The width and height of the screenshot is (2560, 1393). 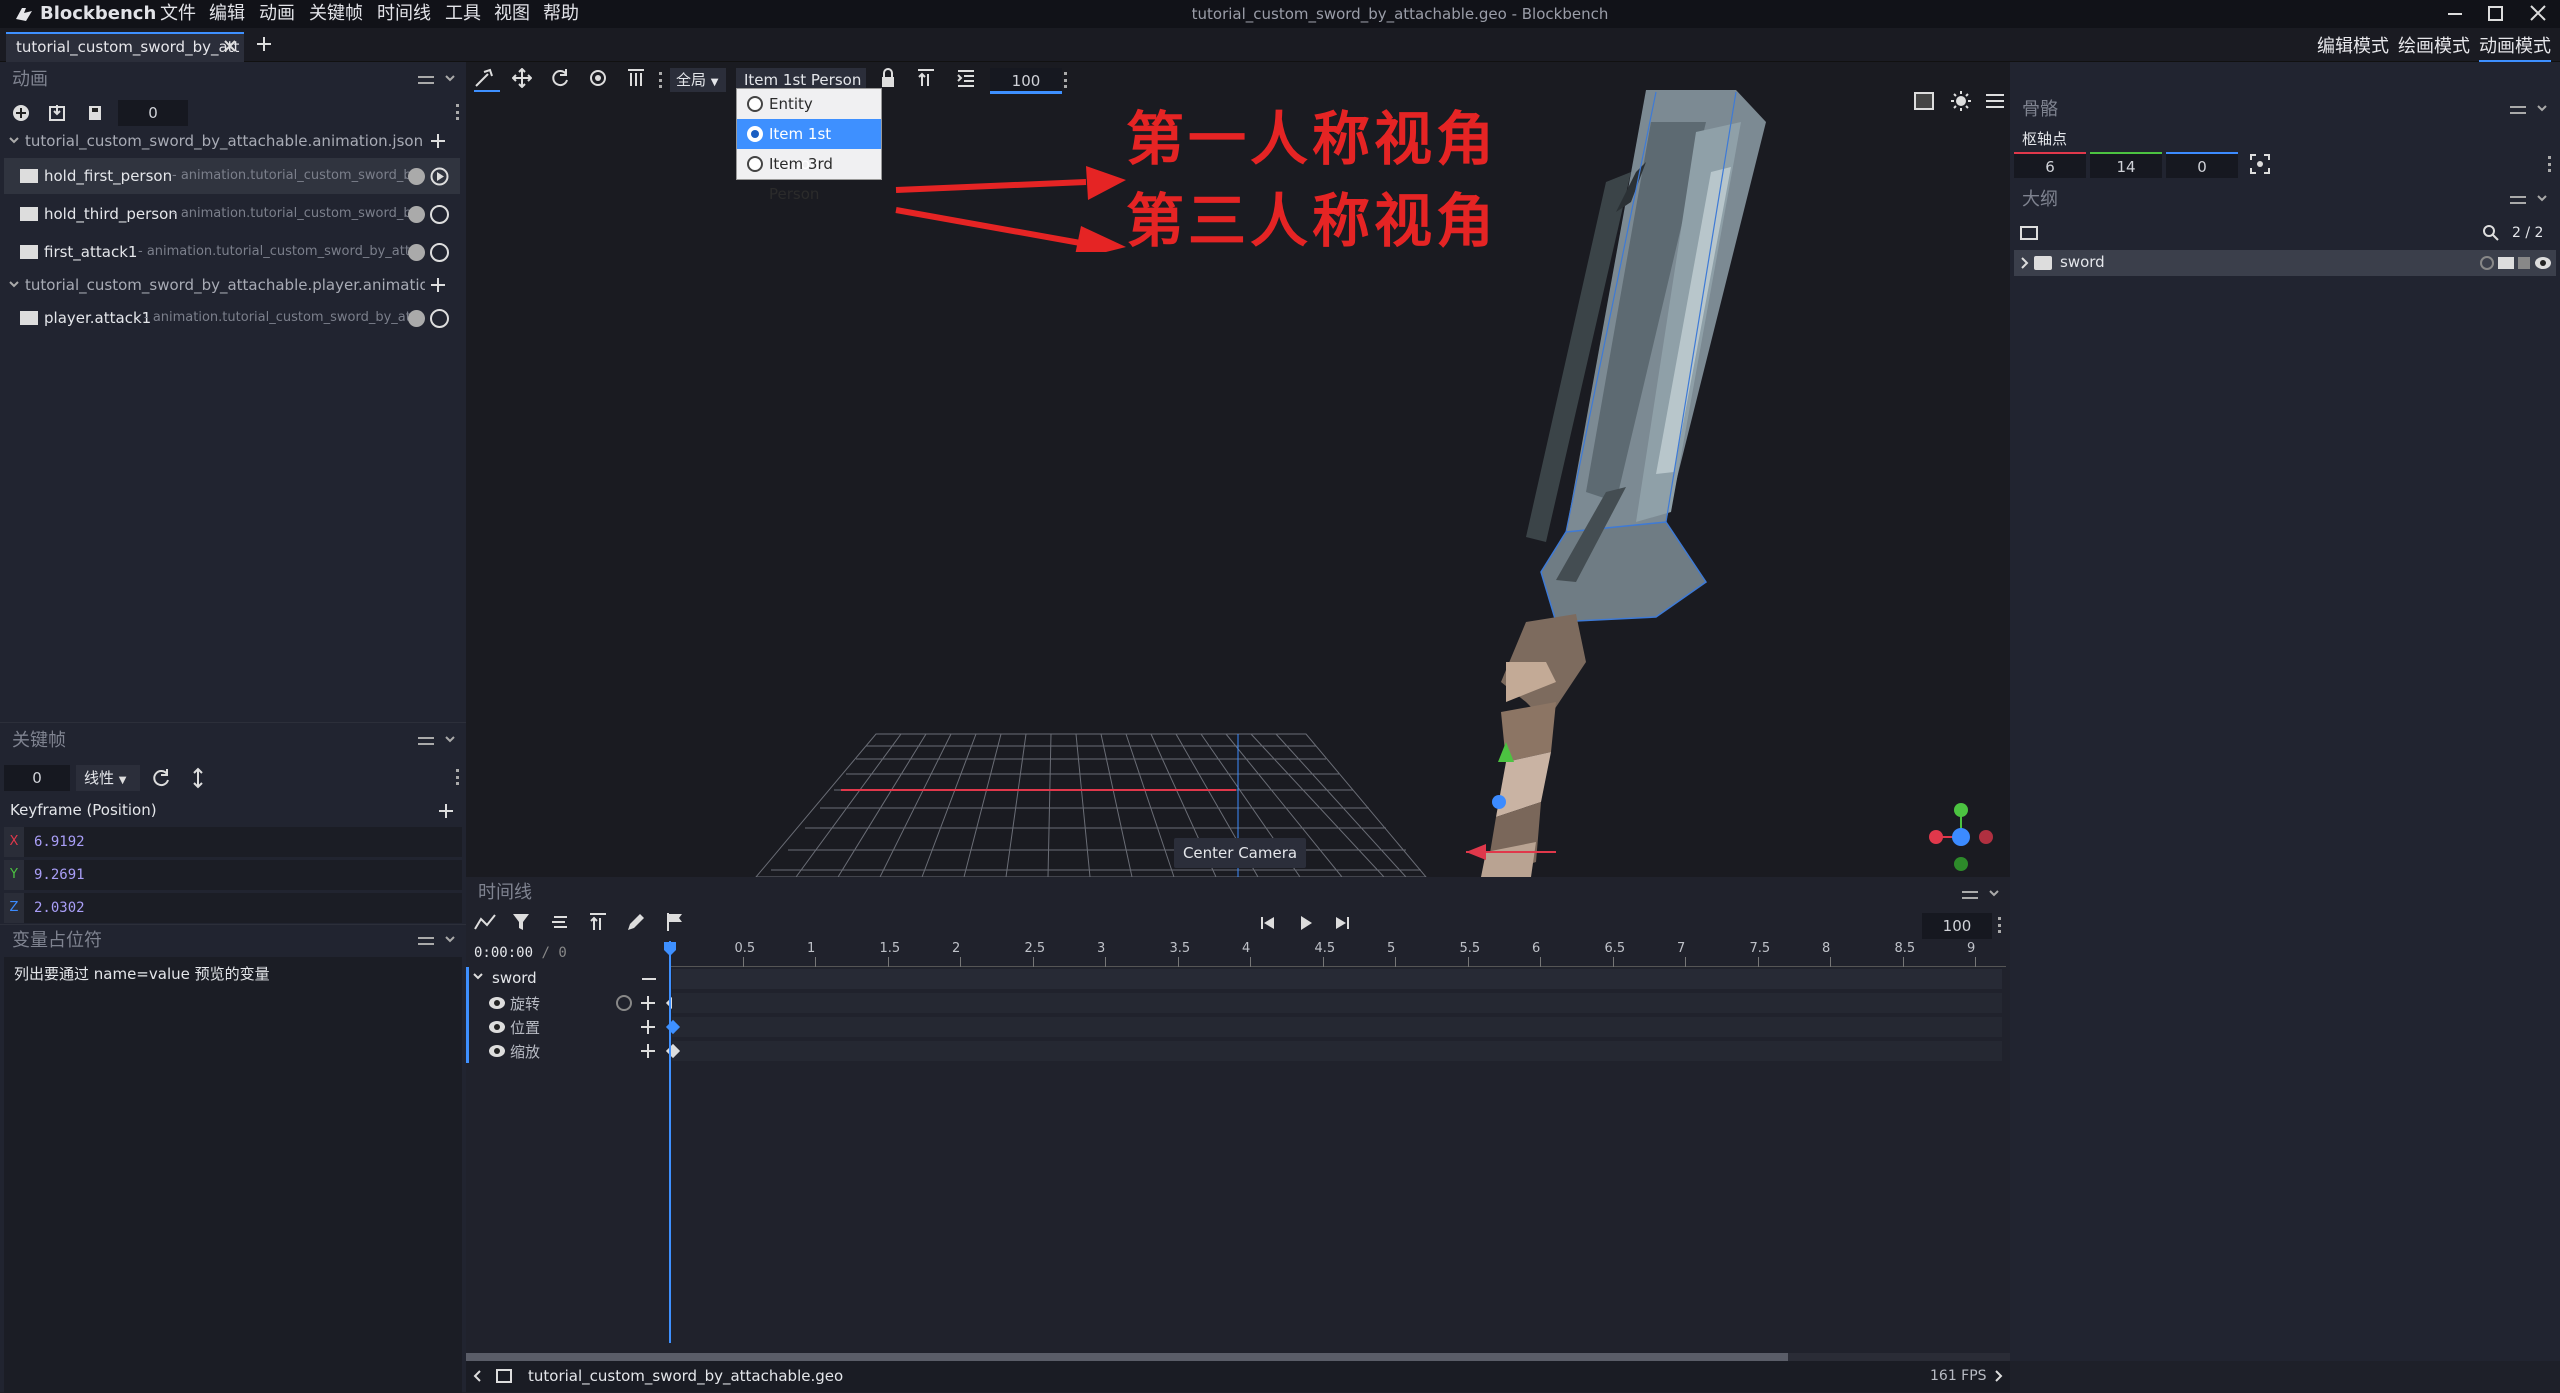 I want to click on axis-y-row: Y 9.2691, so click(x=233, y=875).